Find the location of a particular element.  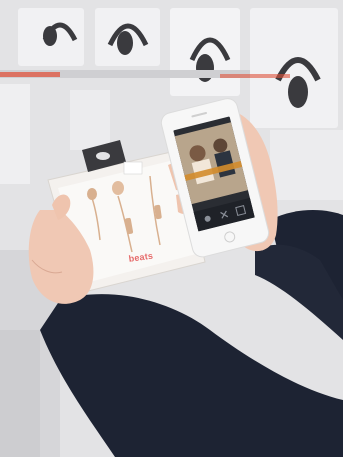

headphone-box-top-middle is located at coordinates (127, 37).